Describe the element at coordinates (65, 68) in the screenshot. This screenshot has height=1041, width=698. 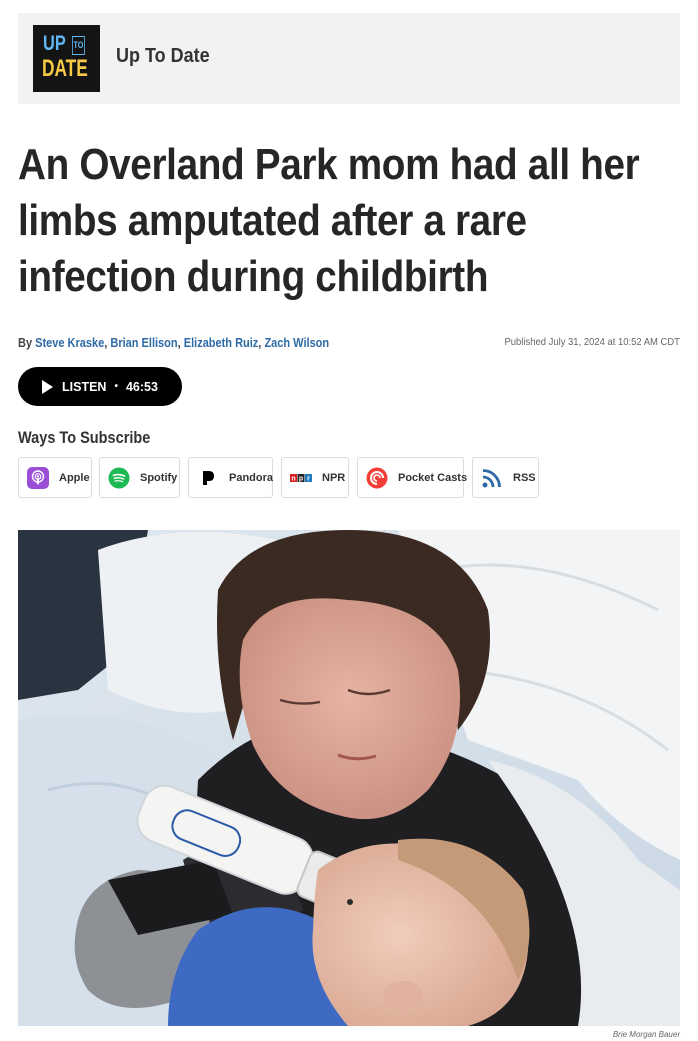
I see `logo-date-text: DATE` at that location.